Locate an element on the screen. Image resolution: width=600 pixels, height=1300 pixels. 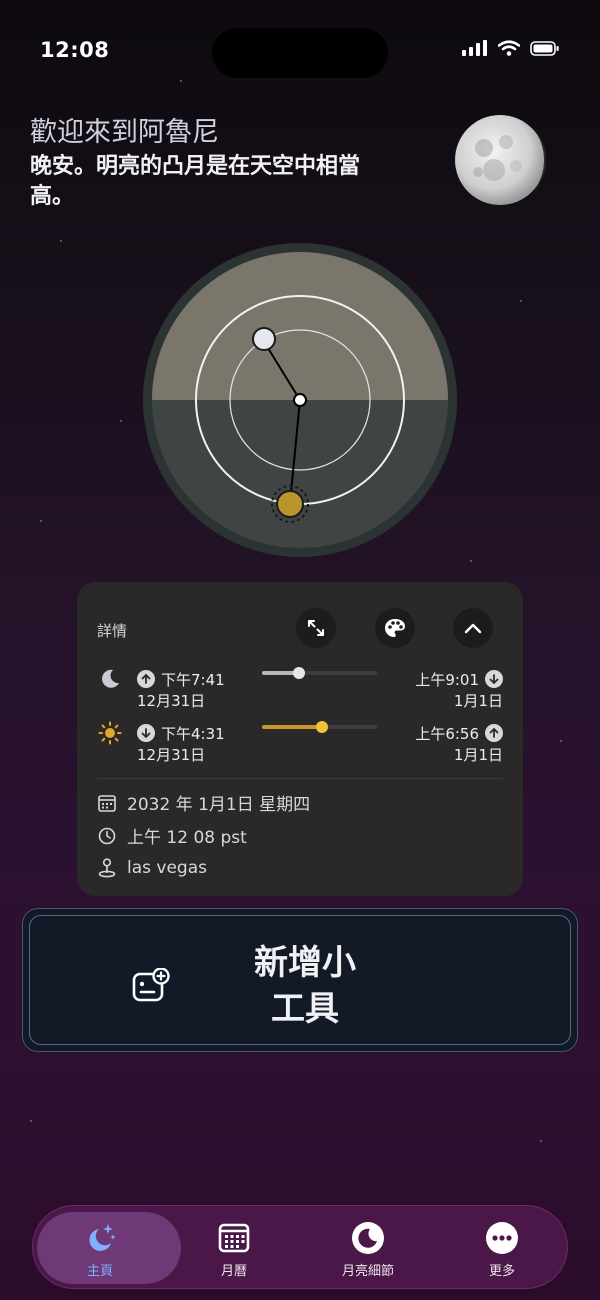
moon-phase-image is located at coordinates (500, 160).